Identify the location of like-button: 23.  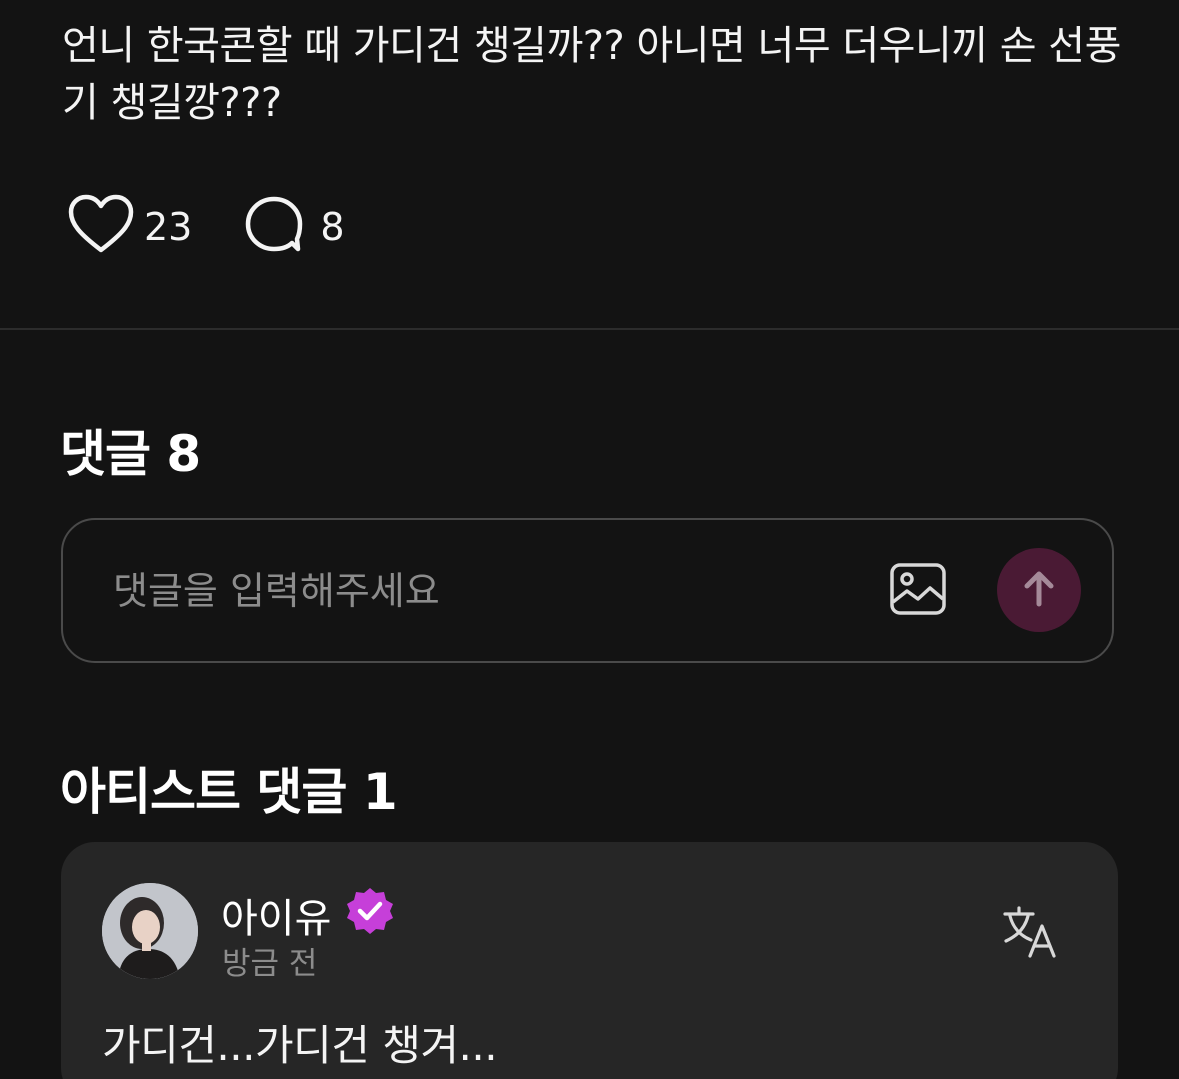
(130, 227).